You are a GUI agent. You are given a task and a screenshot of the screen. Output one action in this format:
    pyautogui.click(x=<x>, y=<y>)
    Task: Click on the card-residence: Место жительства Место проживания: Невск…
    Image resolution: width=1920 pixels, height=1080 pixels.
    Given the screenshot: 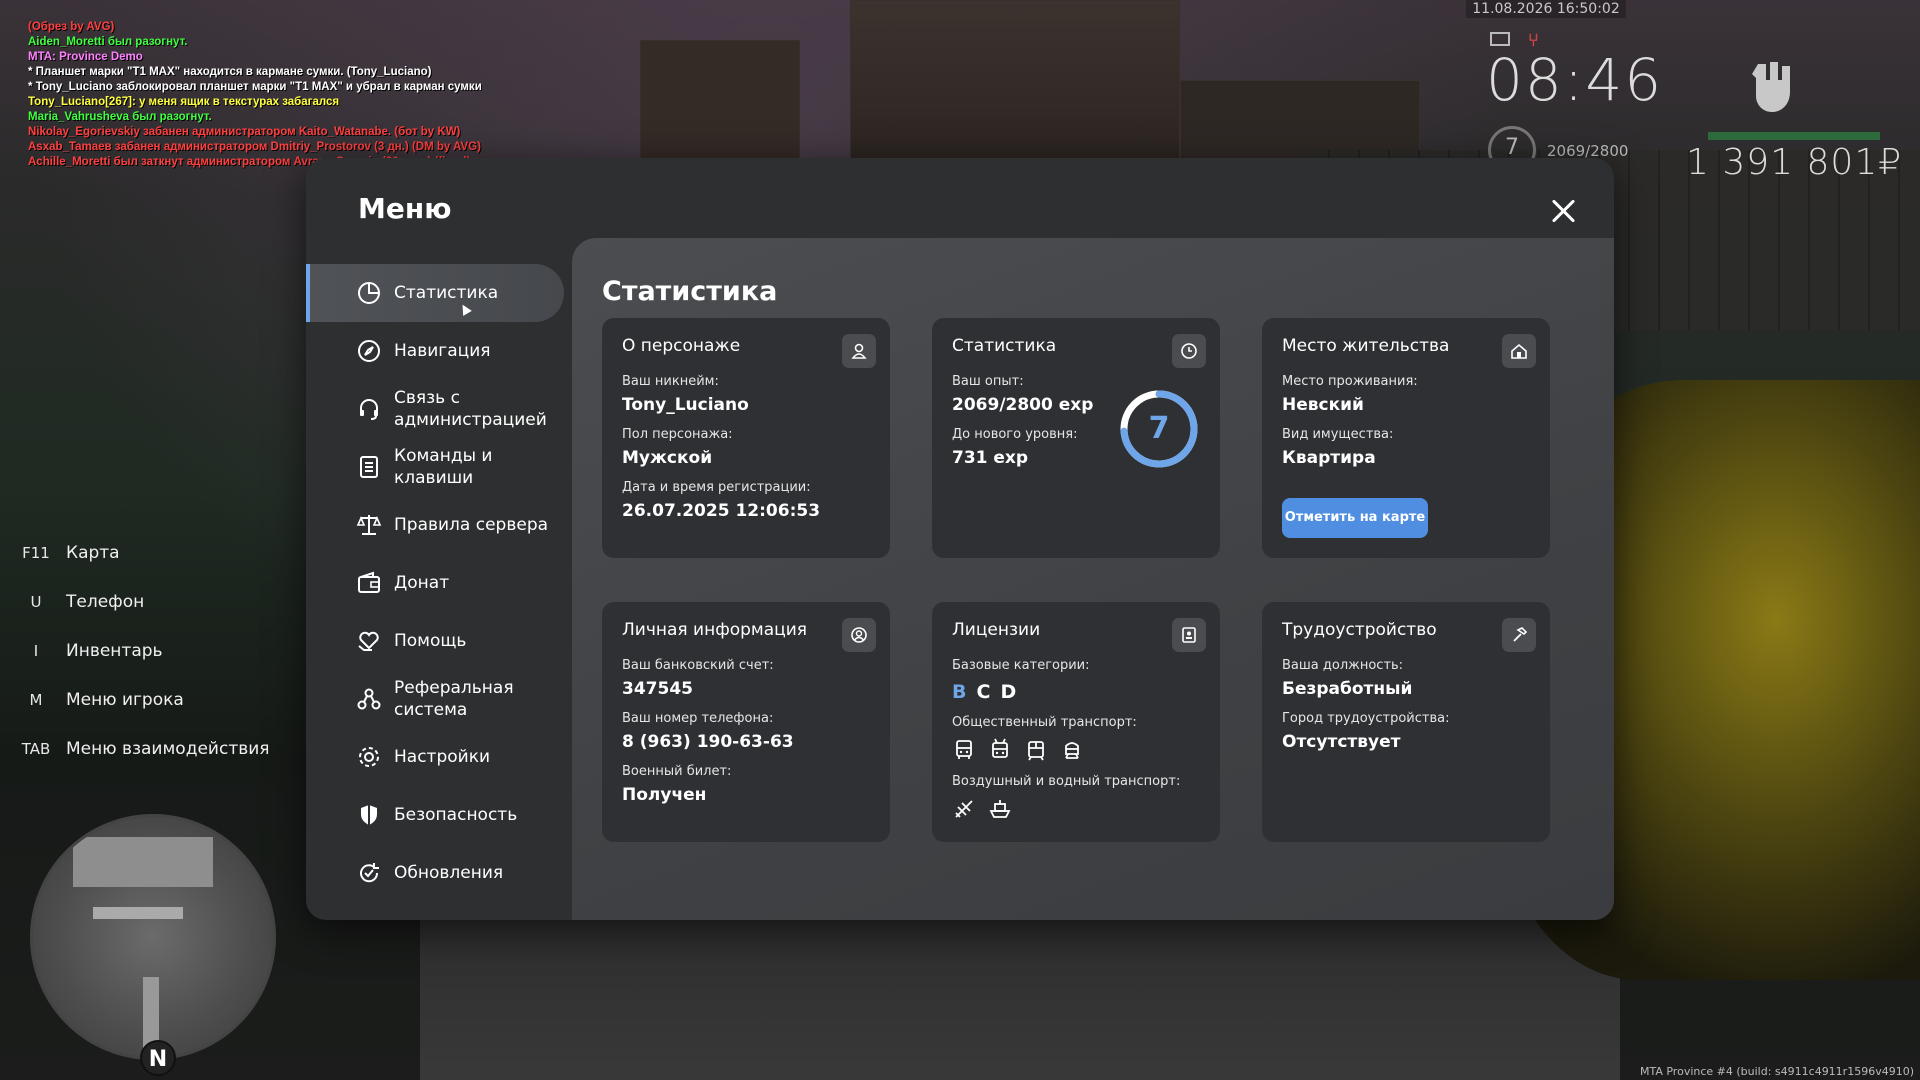 What is the action you would take?
    pyautogui.click(x=1406, y=438)
    